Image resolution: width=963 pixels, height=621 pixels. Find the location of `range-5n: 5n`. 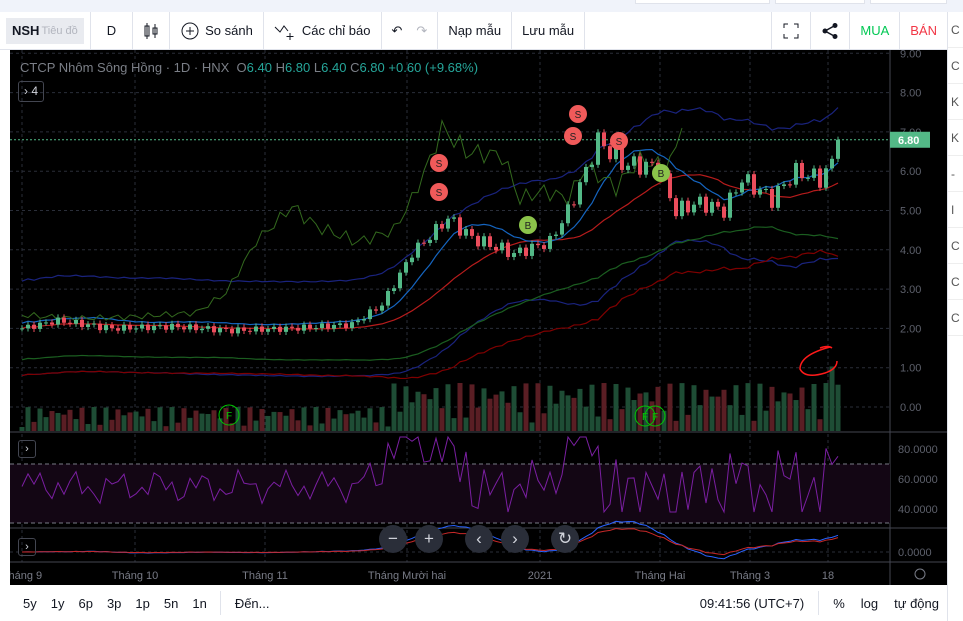

range-5n: 5n is located at coordinates (171, 603).